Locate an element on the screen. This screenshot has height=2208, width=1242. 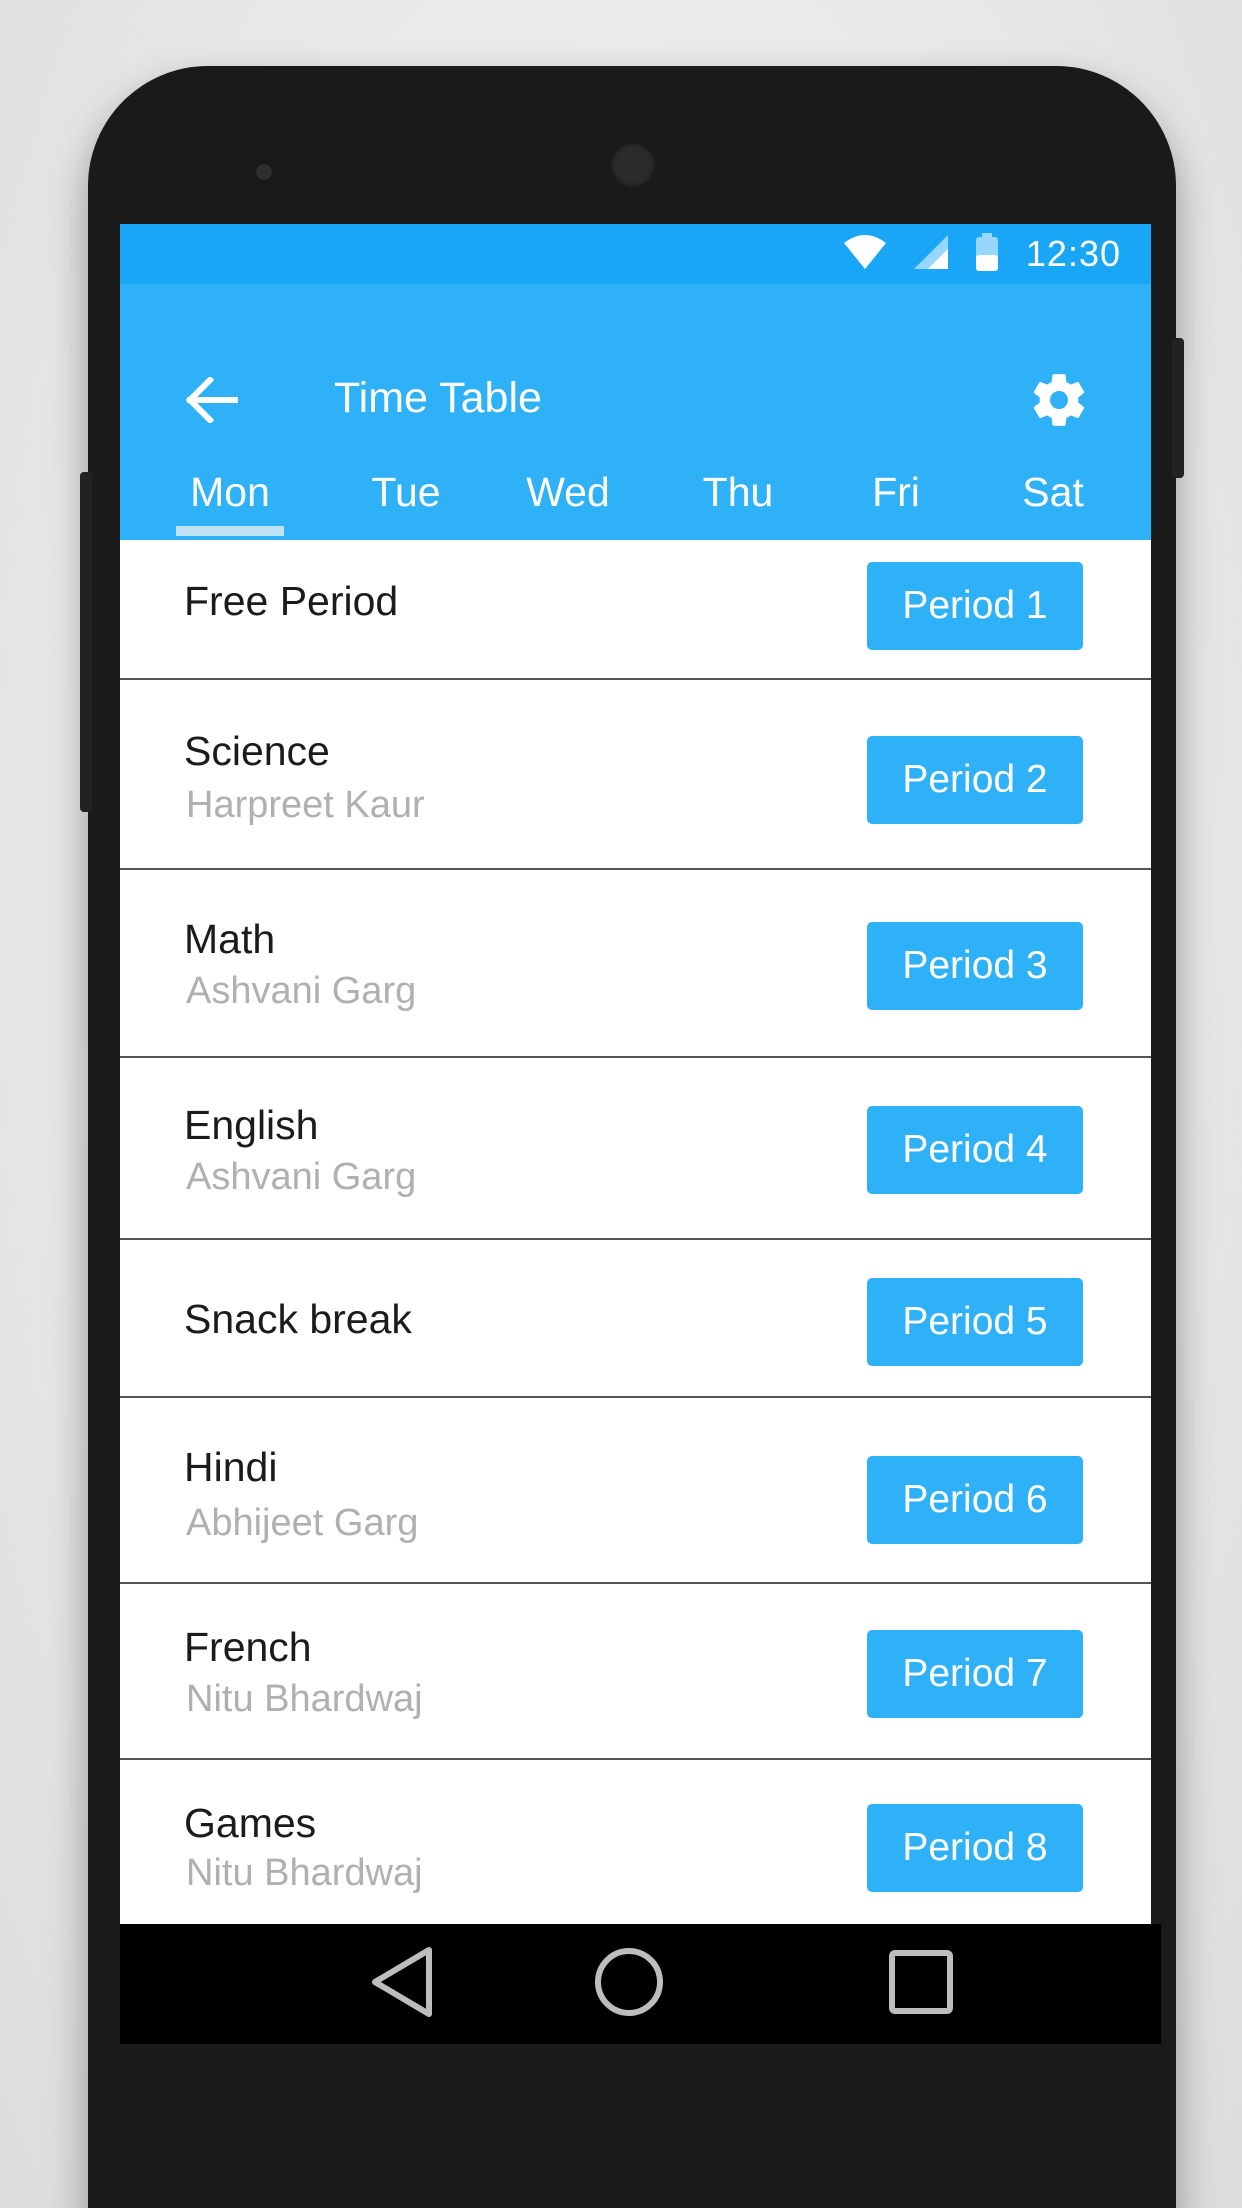
subject-name: Games is located at coordinates (250, 1823).